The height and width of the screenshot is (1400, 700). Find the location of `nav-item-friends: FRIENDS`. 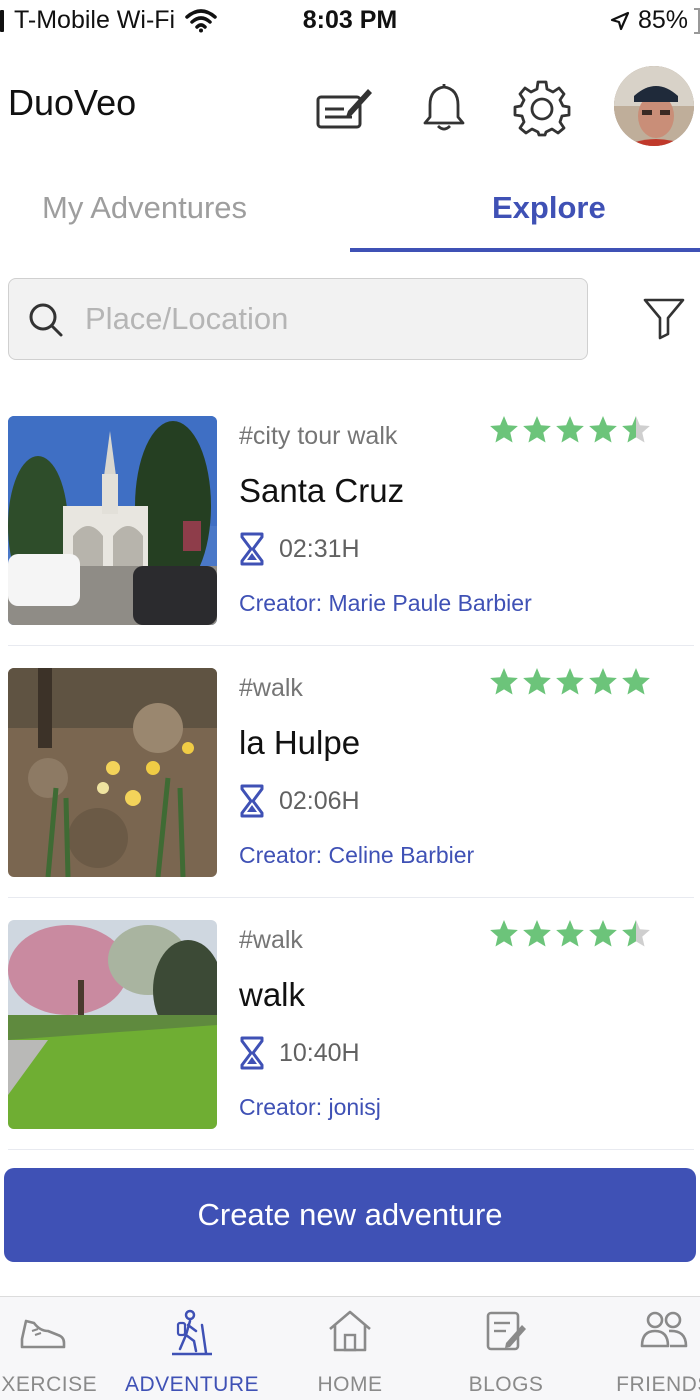

nav-item-friends: FRIENDS is located at coordinates (647, 1348).